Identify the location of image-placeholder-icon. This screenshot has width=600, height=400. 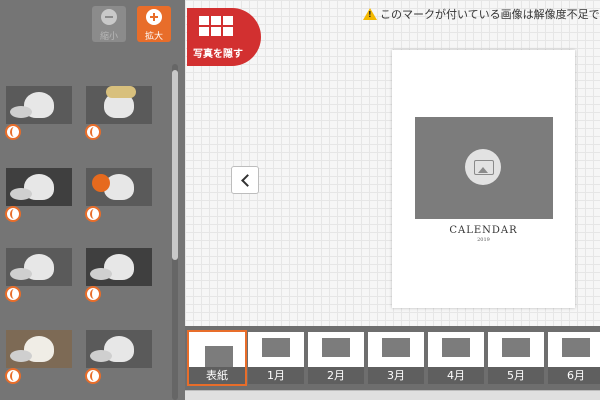
(483, 167).